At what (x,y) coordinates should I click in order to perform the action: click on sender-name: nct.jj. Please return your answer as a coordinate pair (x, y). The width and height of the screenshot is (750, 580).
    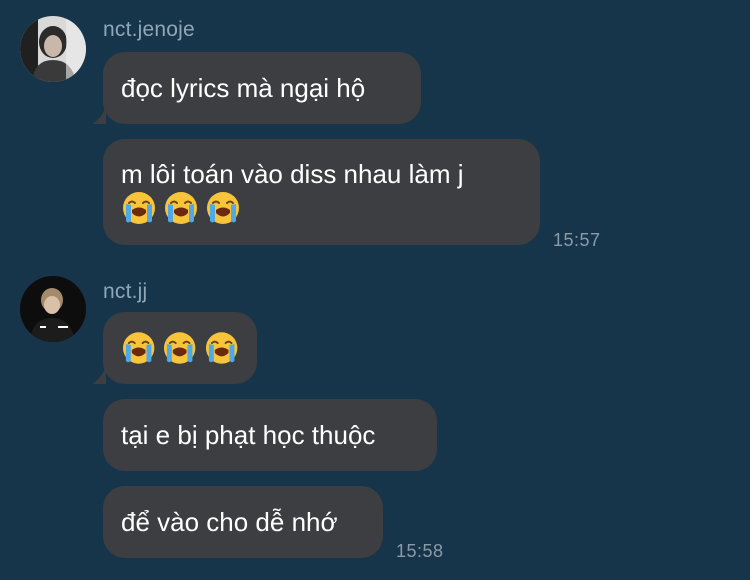
    Looking at the image, I should click on (125, 292).